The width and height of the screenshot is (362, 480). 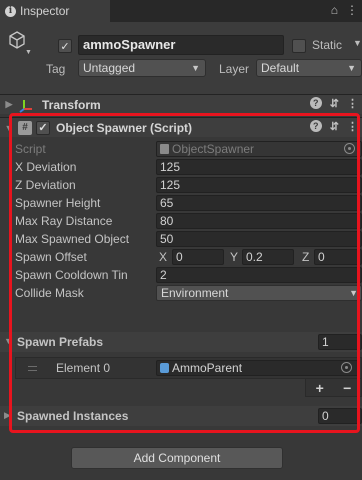 What do you see at coordinates (268, 257) in the screenshot?
I see `spawn-offset-y-field: 0.2` at bounding box center [268, 257].